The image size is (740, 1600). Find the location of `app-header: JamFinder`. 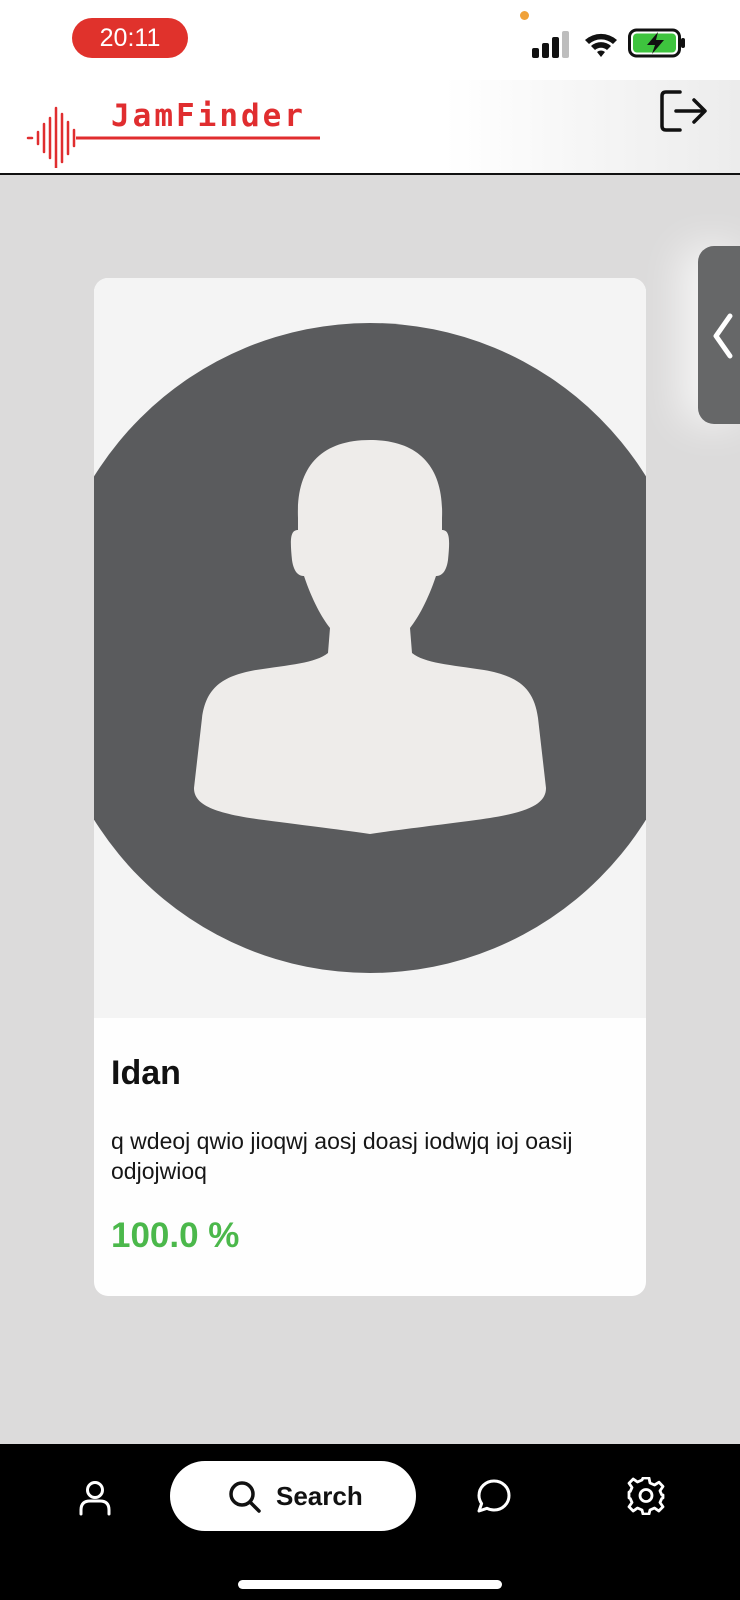

app-header: JamFinder is located at coordinates (370, 127).